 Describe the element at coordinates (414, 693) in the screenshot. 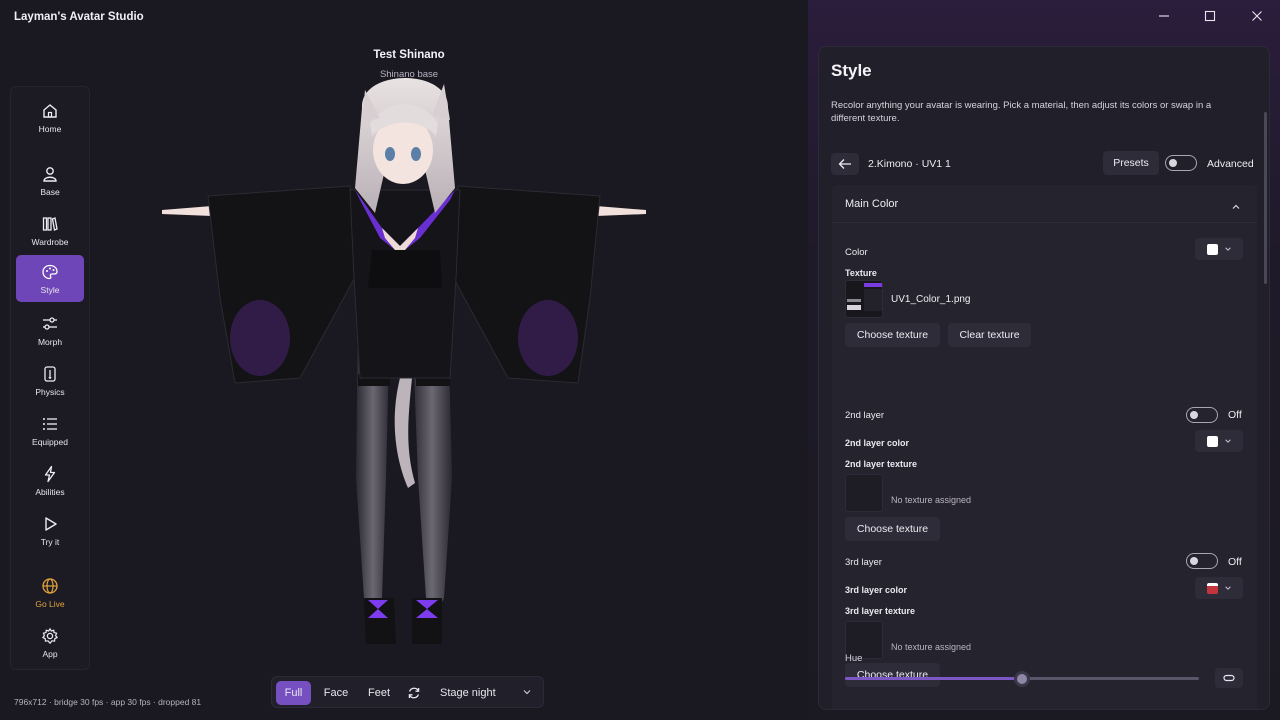

I see `refresh-icon` at that location.